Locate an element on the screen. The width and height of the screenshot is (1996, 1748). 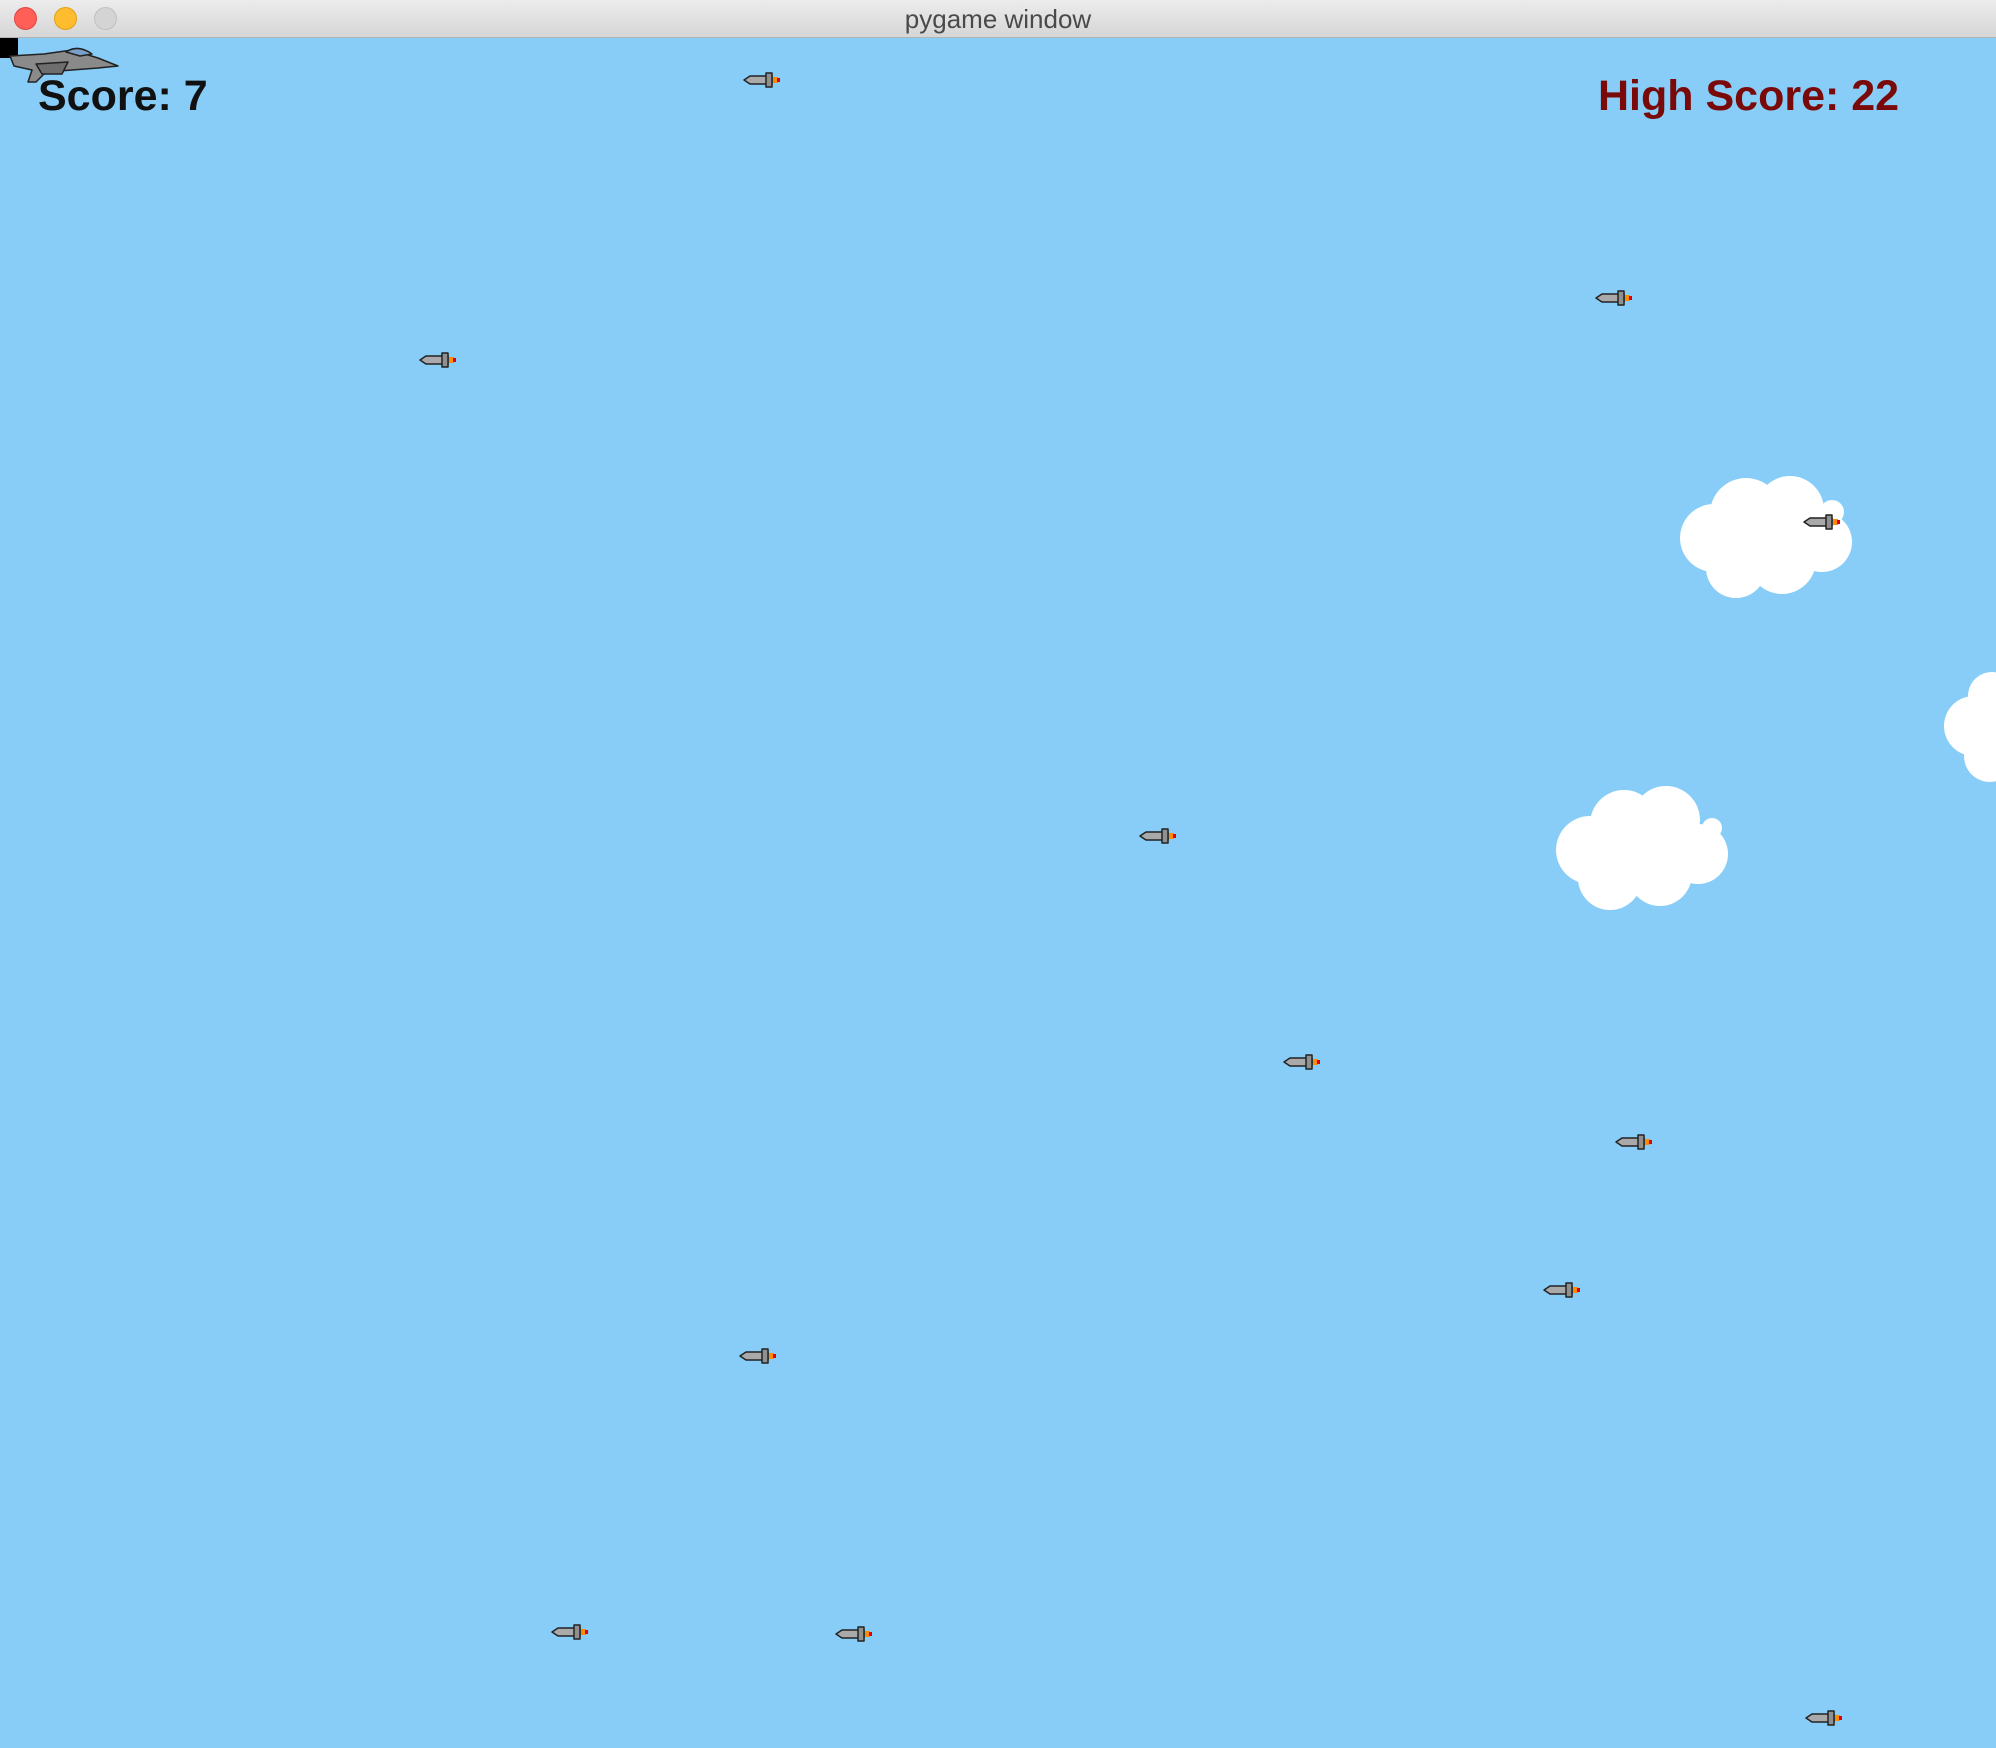
title-bar: pygame window is located at coordinates (998, 19).